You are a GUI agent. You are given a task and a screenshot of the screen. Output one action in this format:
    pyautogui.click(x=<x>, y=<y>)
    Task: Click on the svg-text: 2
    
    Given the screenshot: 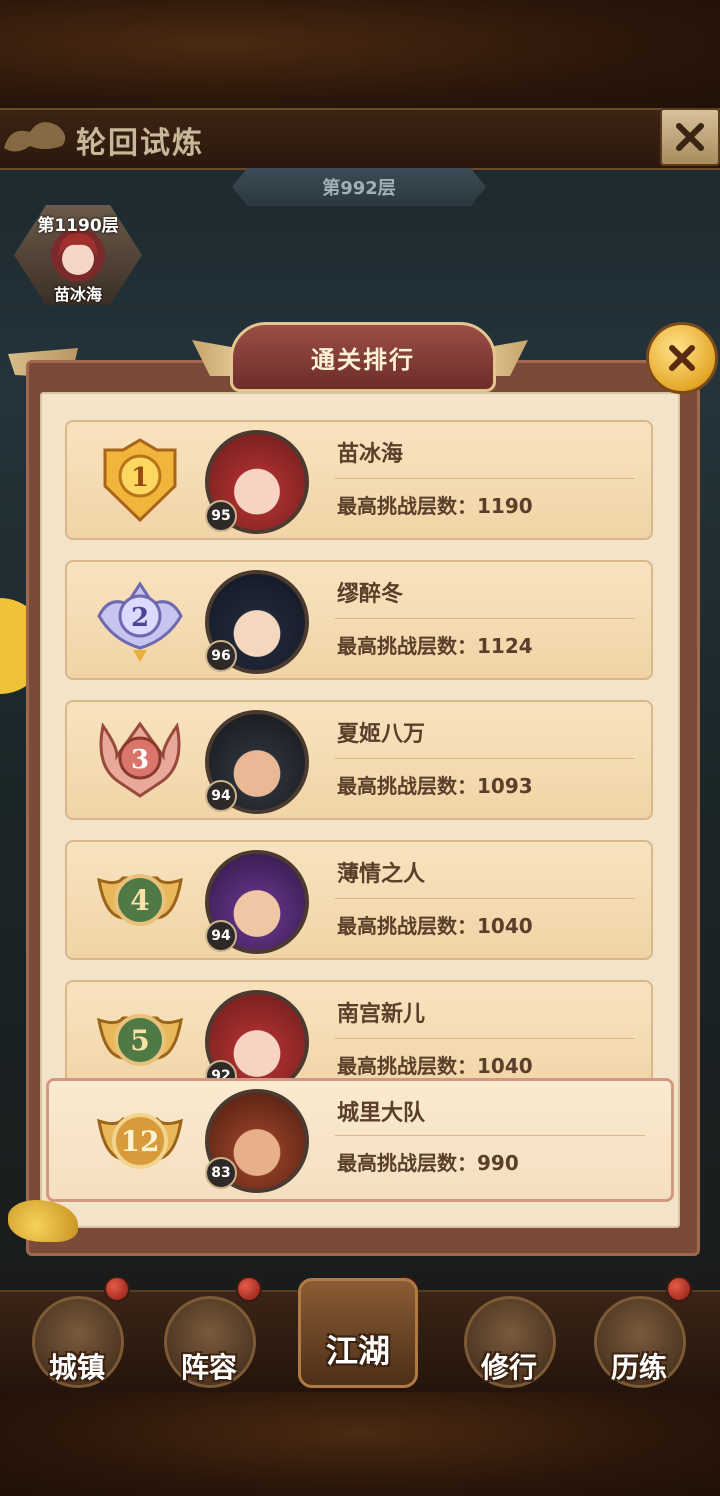 What is the action you would take?
    pyautogui.click(x=140, y=618)
    